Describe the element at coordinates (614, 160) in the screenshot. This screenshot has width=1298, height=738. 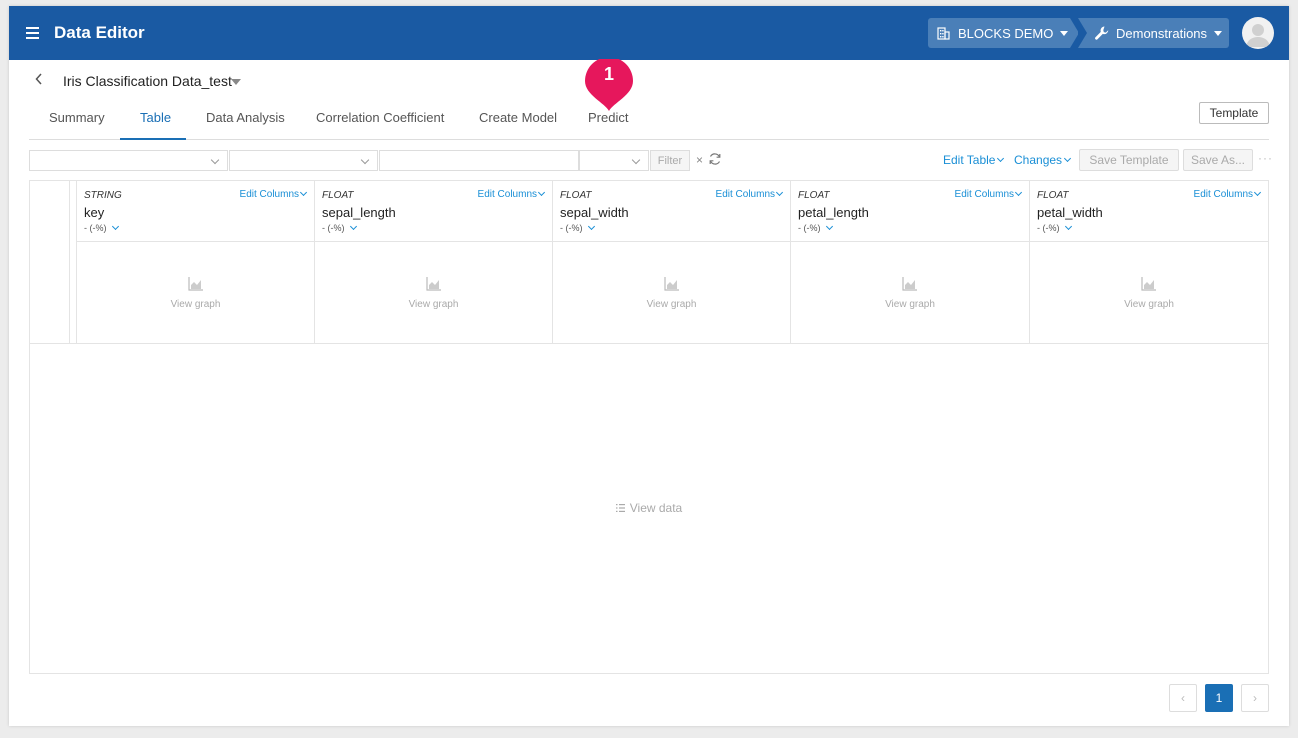
I see `condition-select` at that location.